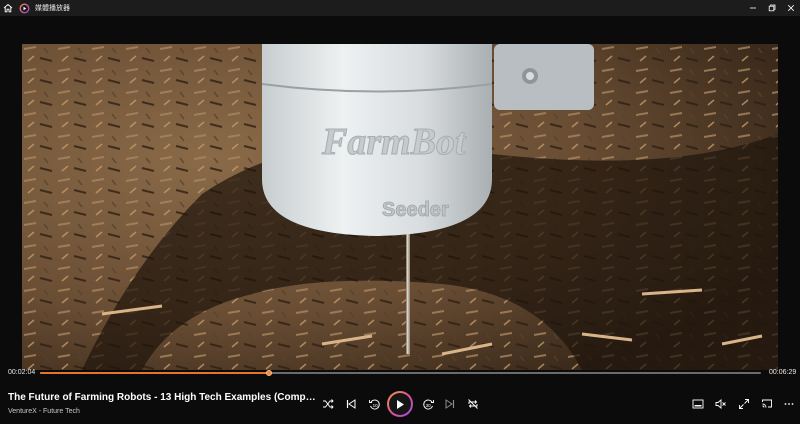  What do you see at coordinates (400, 8) in the screenshot?
I see `title-bar: 媒體播放器` at bounding box center [400, 8].